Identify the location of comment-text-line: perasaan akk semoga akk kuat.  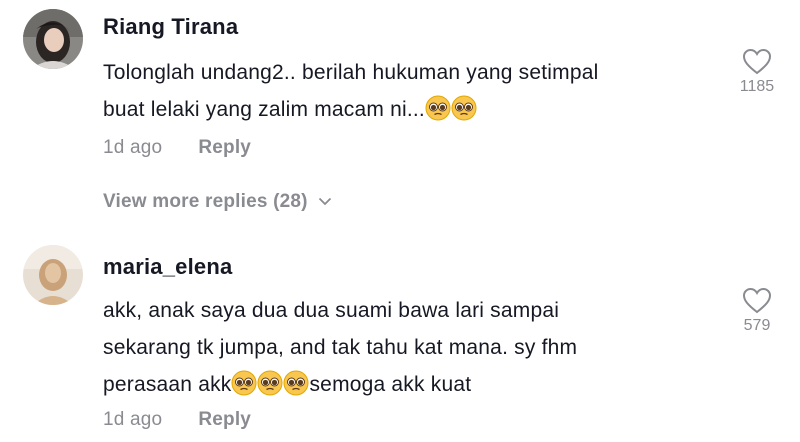
(398, 384).